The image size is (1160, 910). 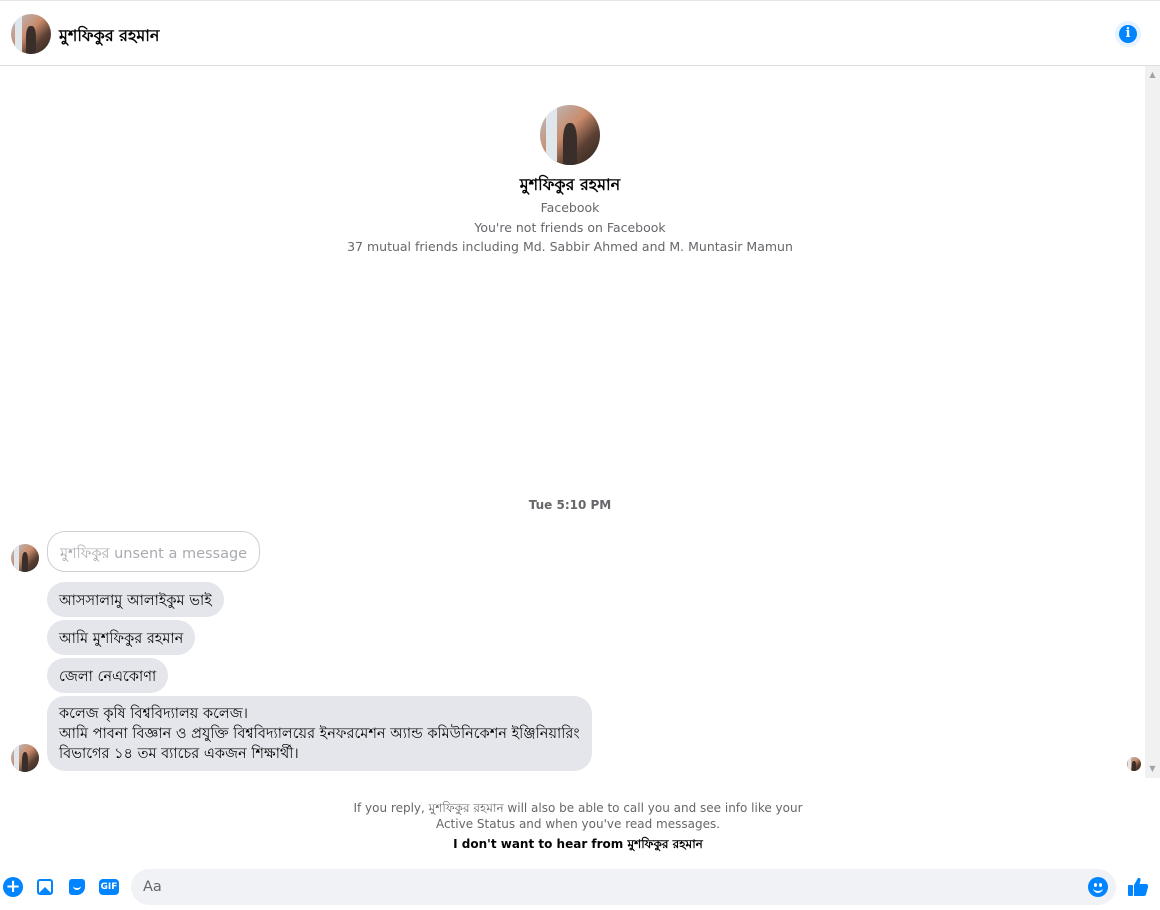 What do you see at coordinates (623, 887) in the screenshot?
I see `message-input` at bounding box center [623, 887].